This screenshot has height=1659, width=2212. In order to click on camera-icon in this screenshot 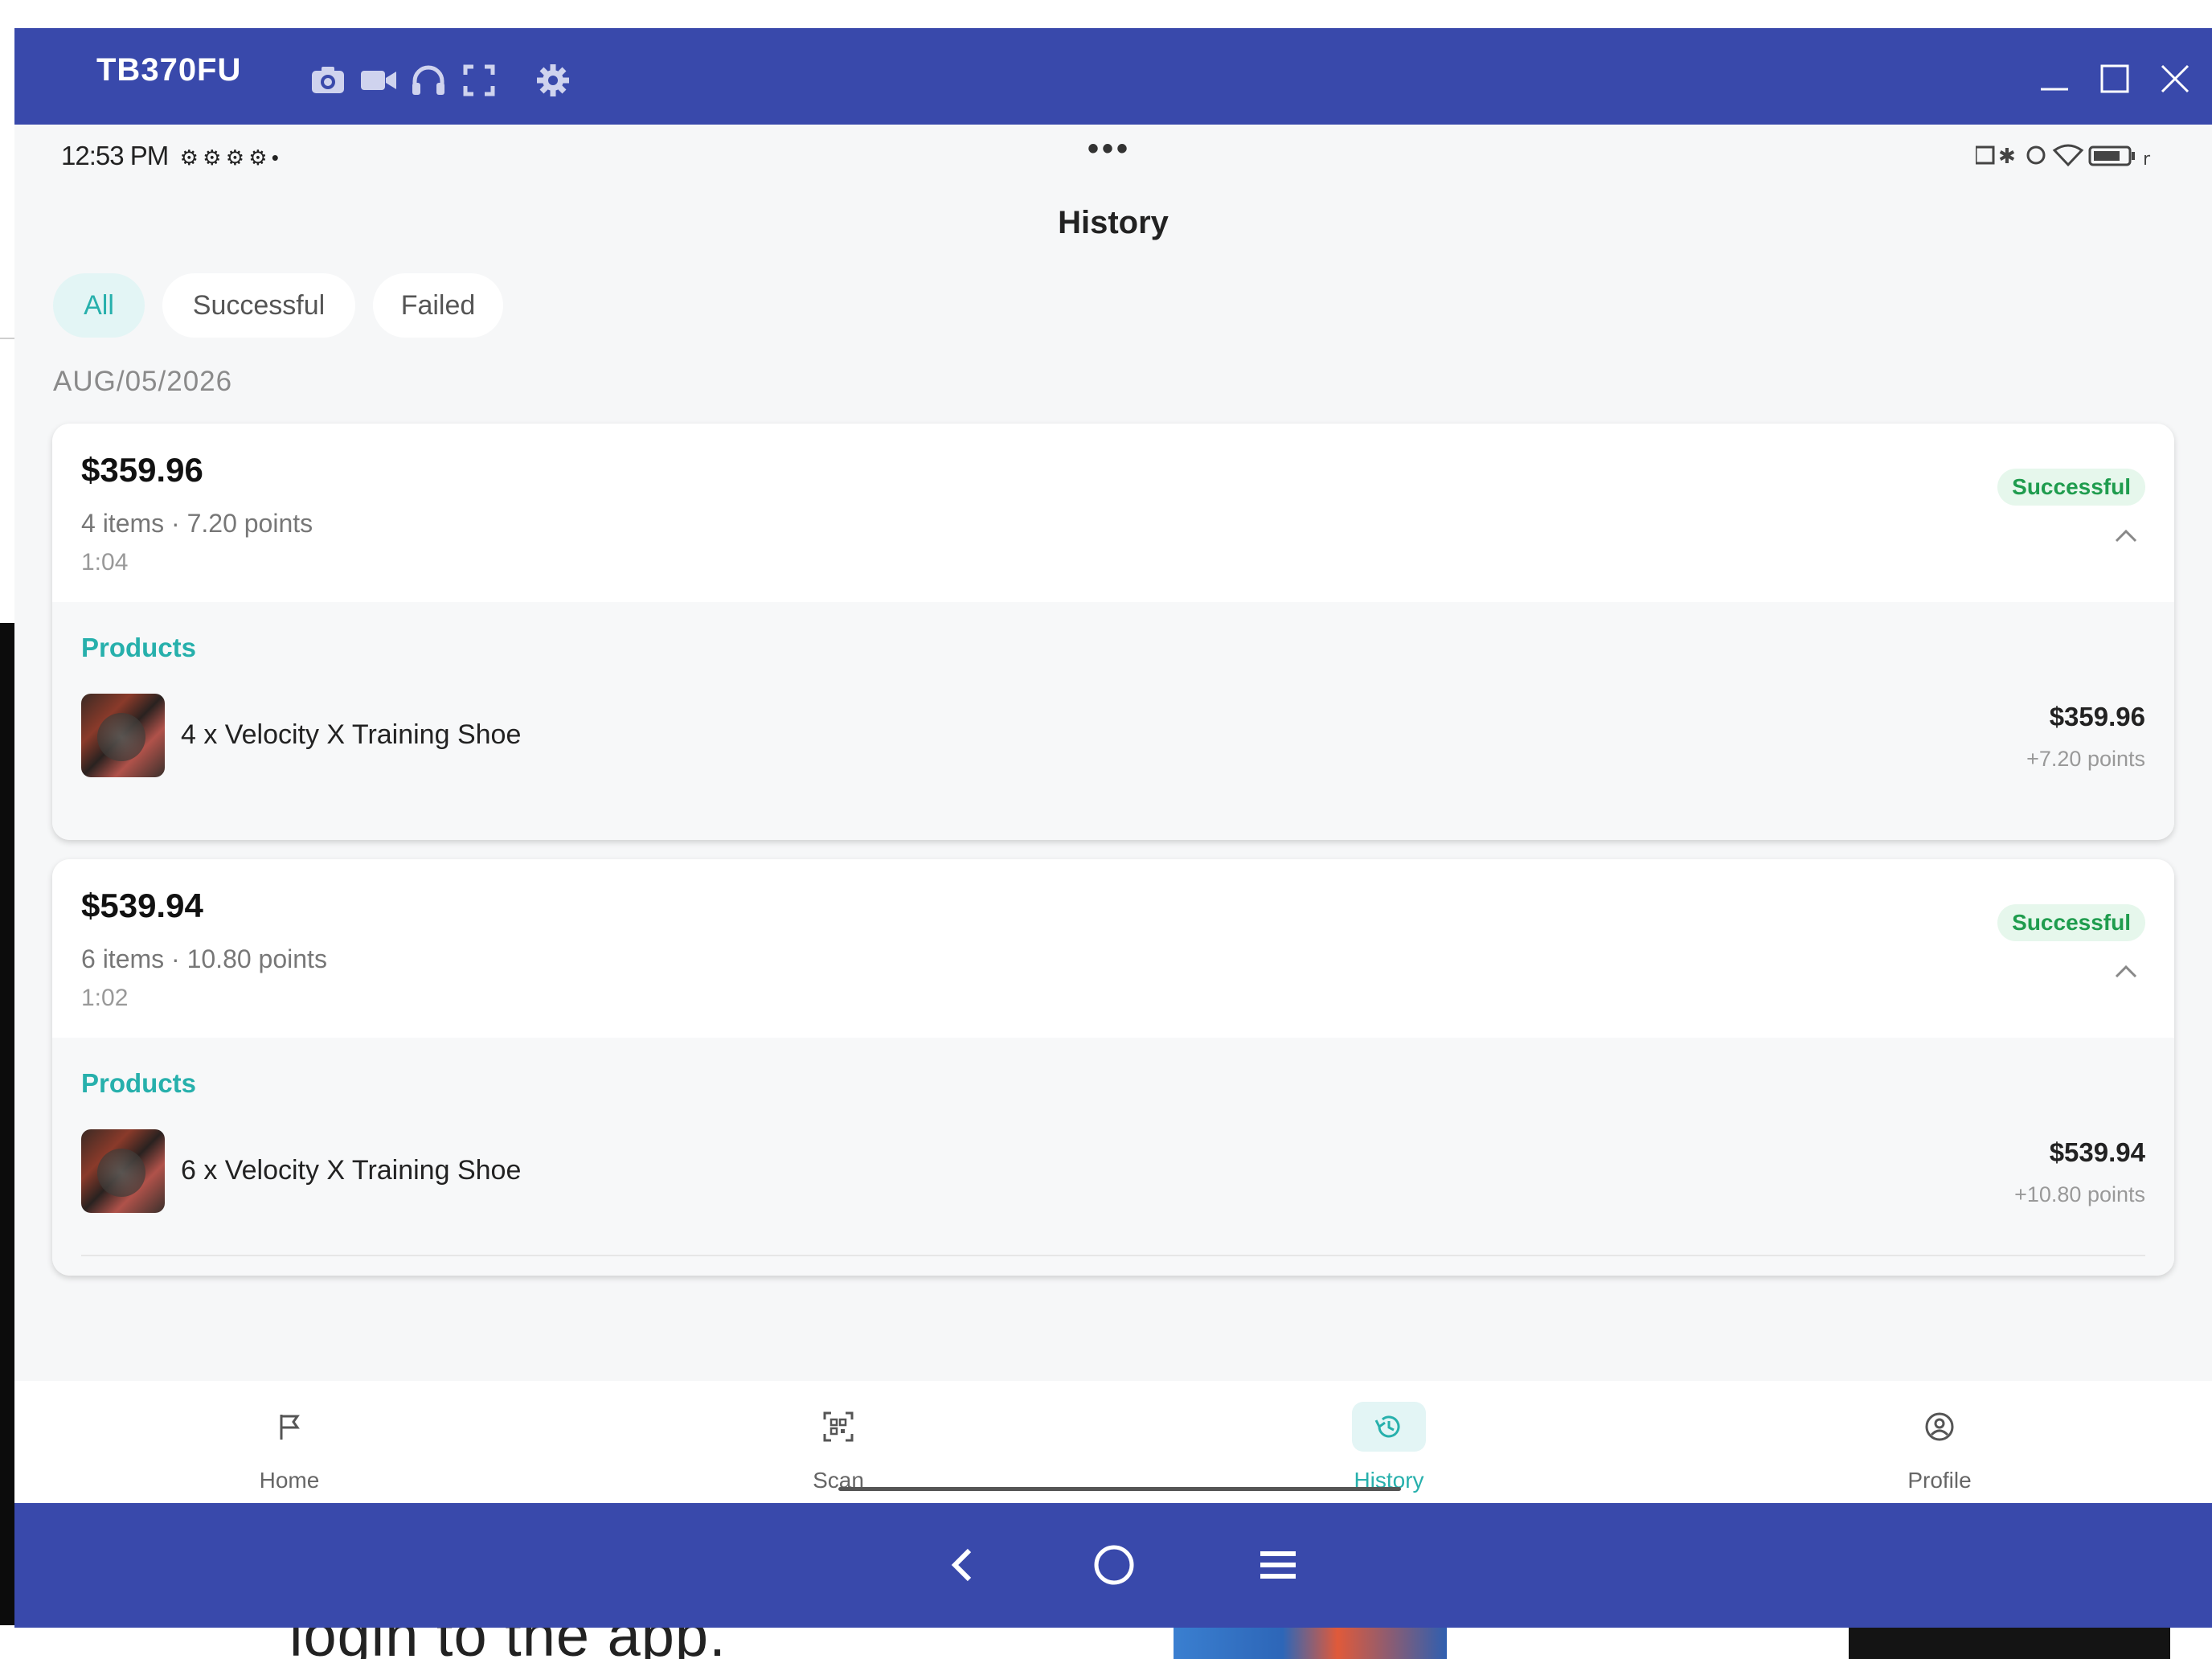, I will do `click(328, 80)`.